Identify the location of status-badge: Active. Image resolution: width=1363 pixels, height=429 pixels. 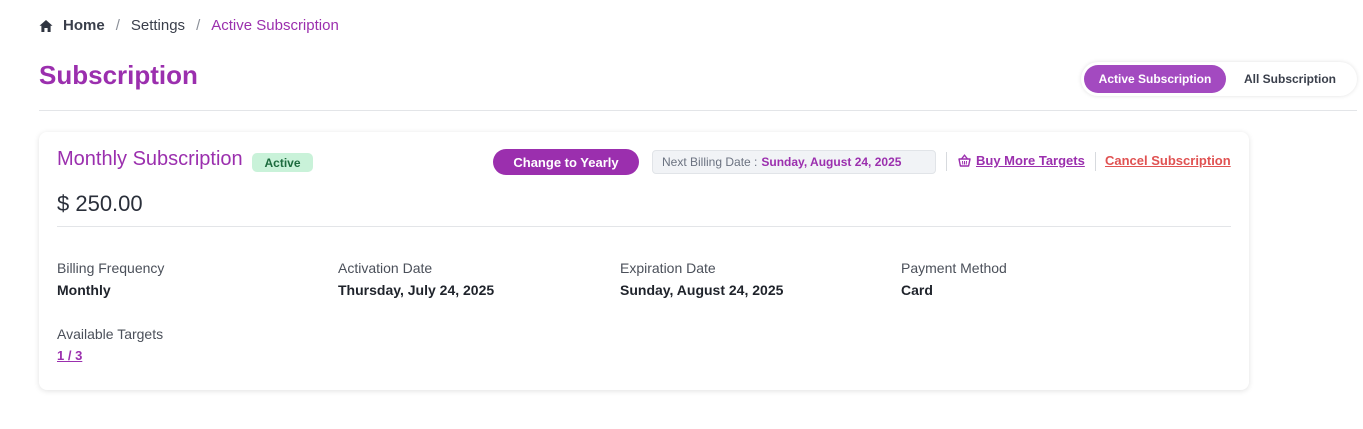
(282, 162).